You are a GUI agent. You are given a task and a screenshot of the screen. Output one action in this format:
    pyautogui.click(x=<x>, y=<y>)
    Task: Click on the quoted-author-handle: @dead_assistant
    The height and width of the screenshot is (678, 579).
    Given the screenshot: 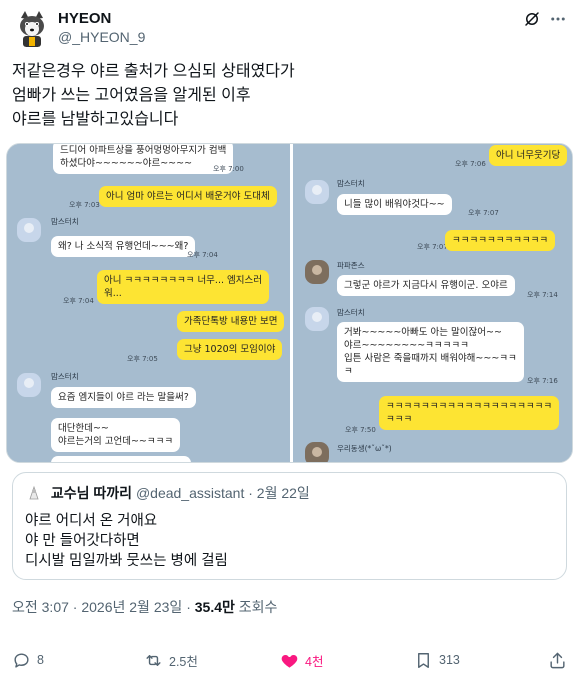 What is the action you would take?
    pyautogui.click(x=190, y=493)
    